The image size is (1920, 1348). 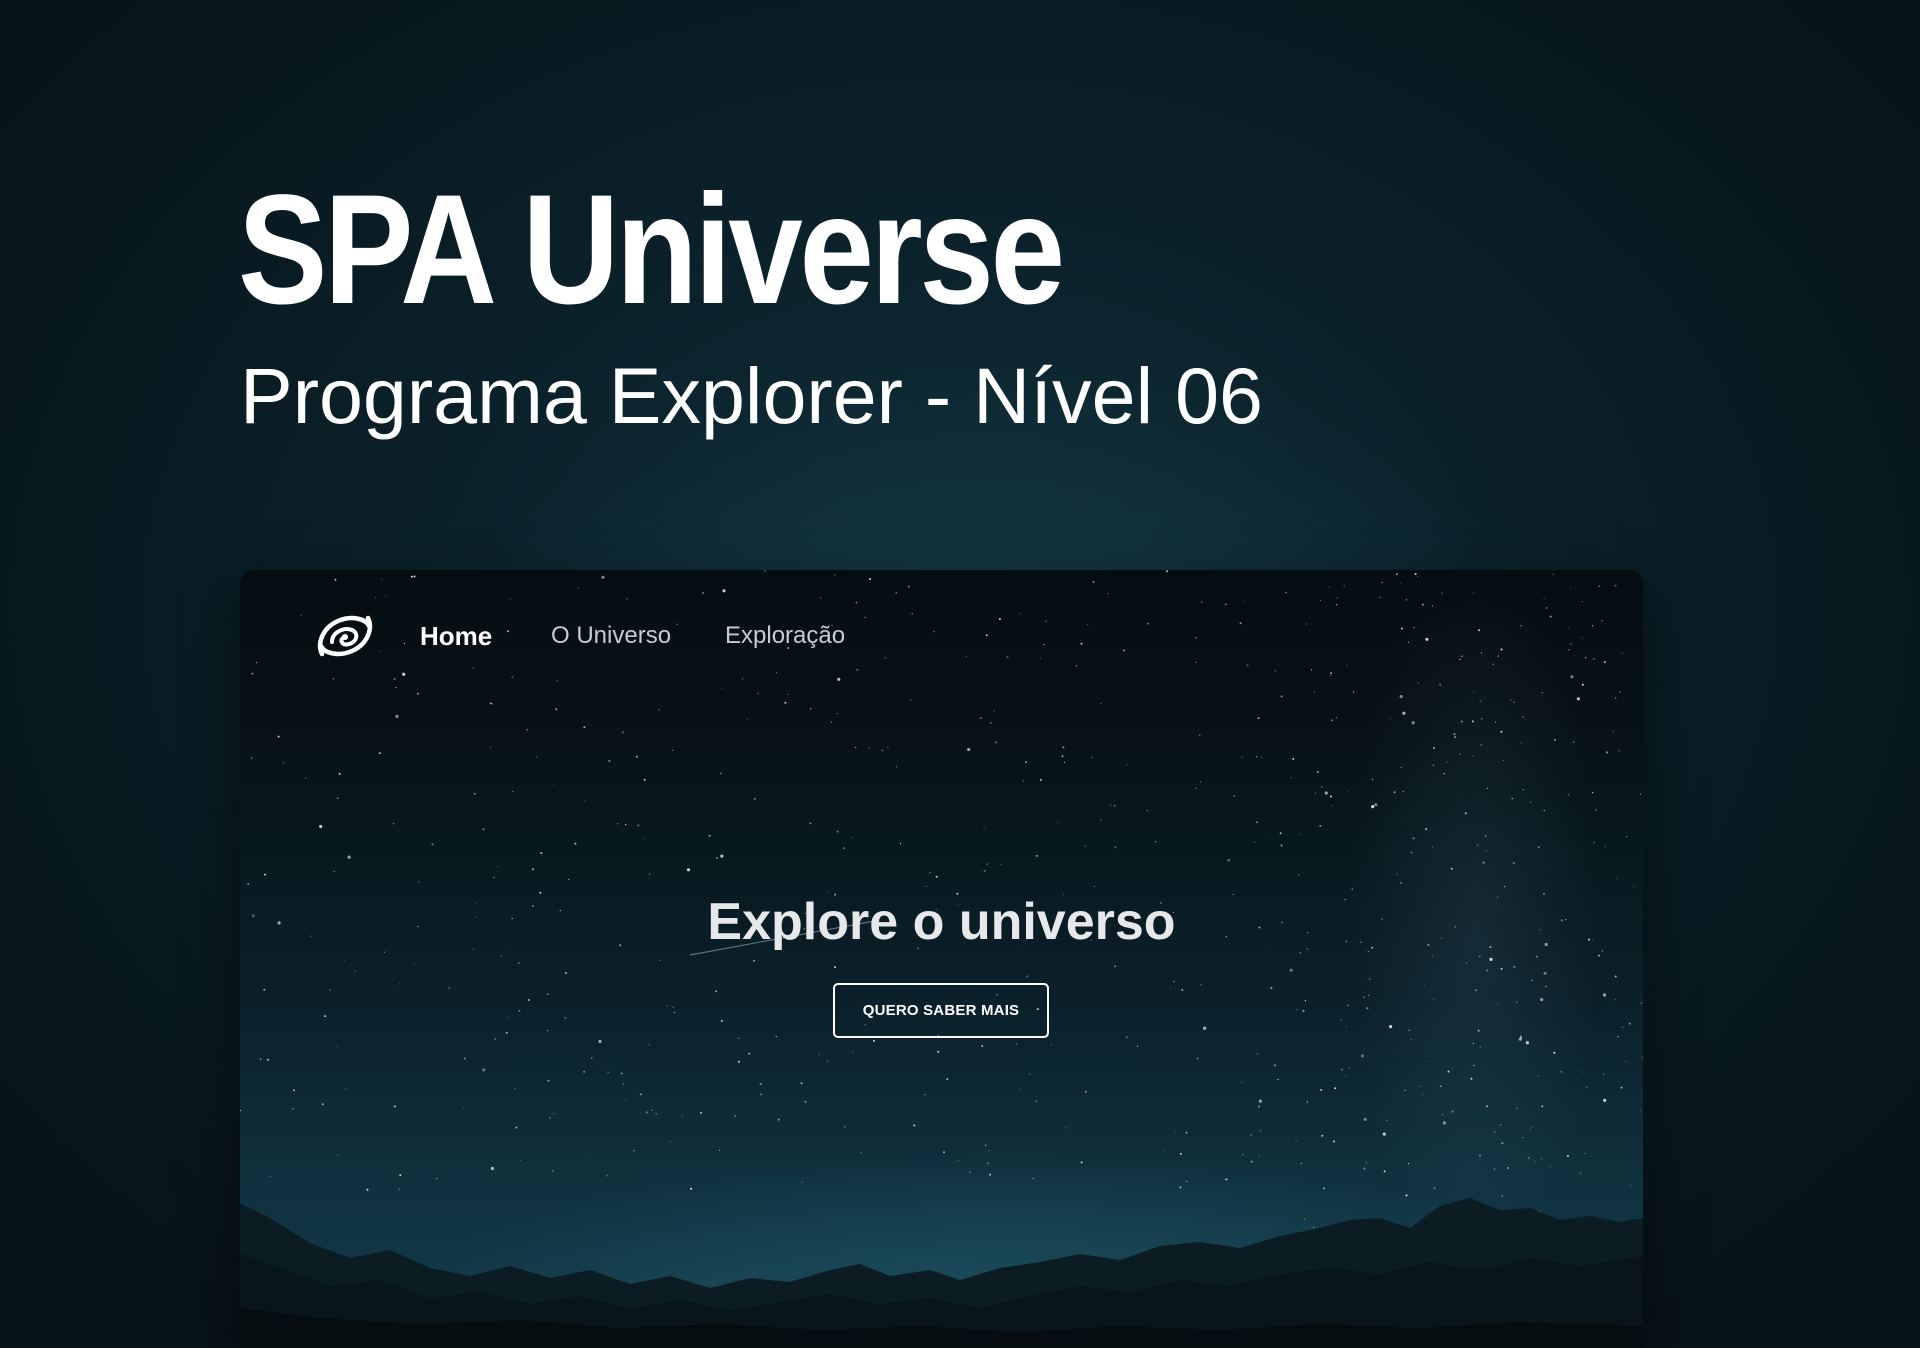 What do you see at coordinates (611, 636) in the screenshot?
I see `nav-link-o-universo: O Universo` at bounding box center [611, 636].